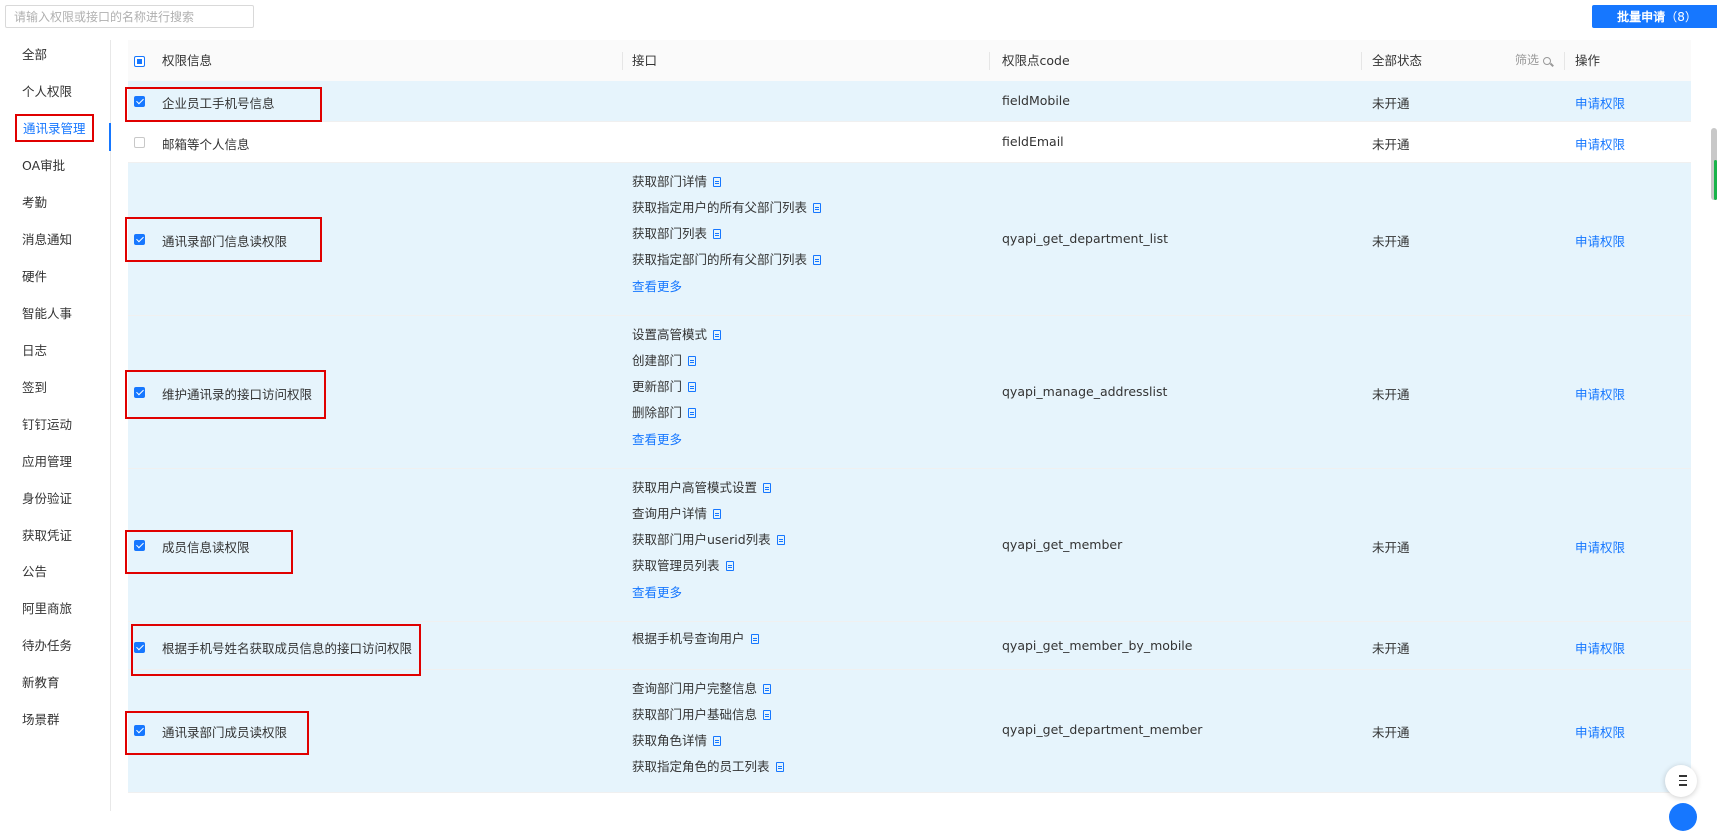  Describe the element at coordinates (1547, 61) in the screenshot. I see `search-icon` at that location.